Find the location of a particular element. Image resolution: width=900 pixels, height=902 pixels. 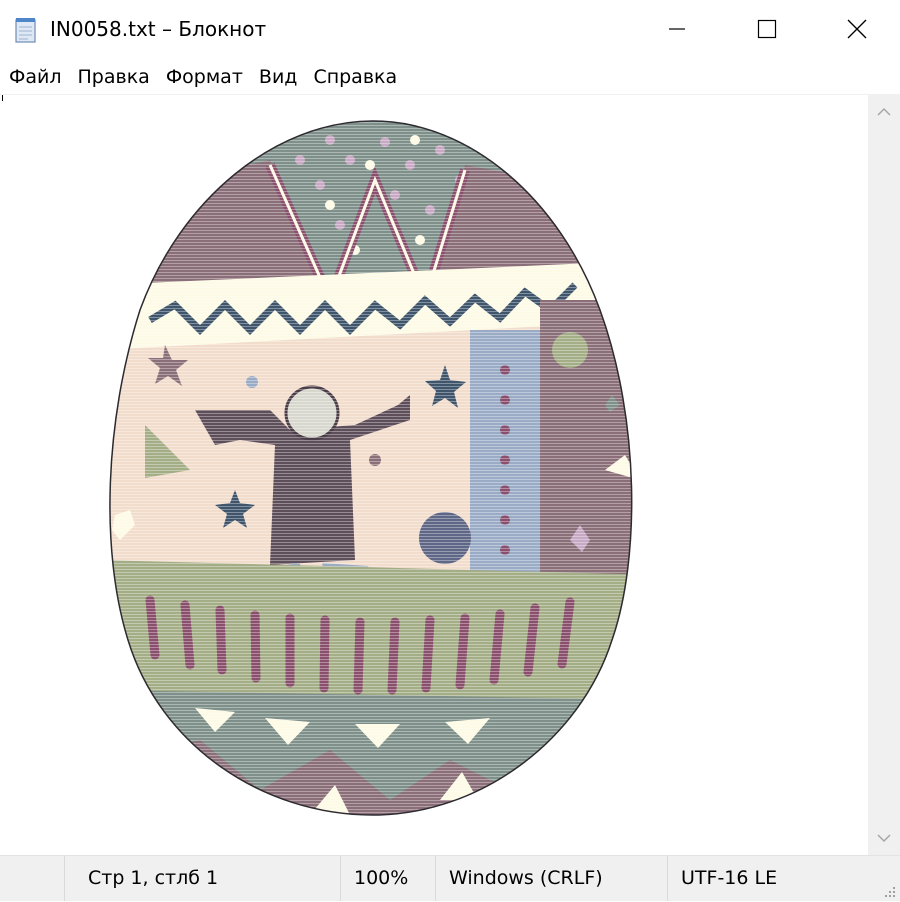

close-icon is located at coordinates (857, 29).